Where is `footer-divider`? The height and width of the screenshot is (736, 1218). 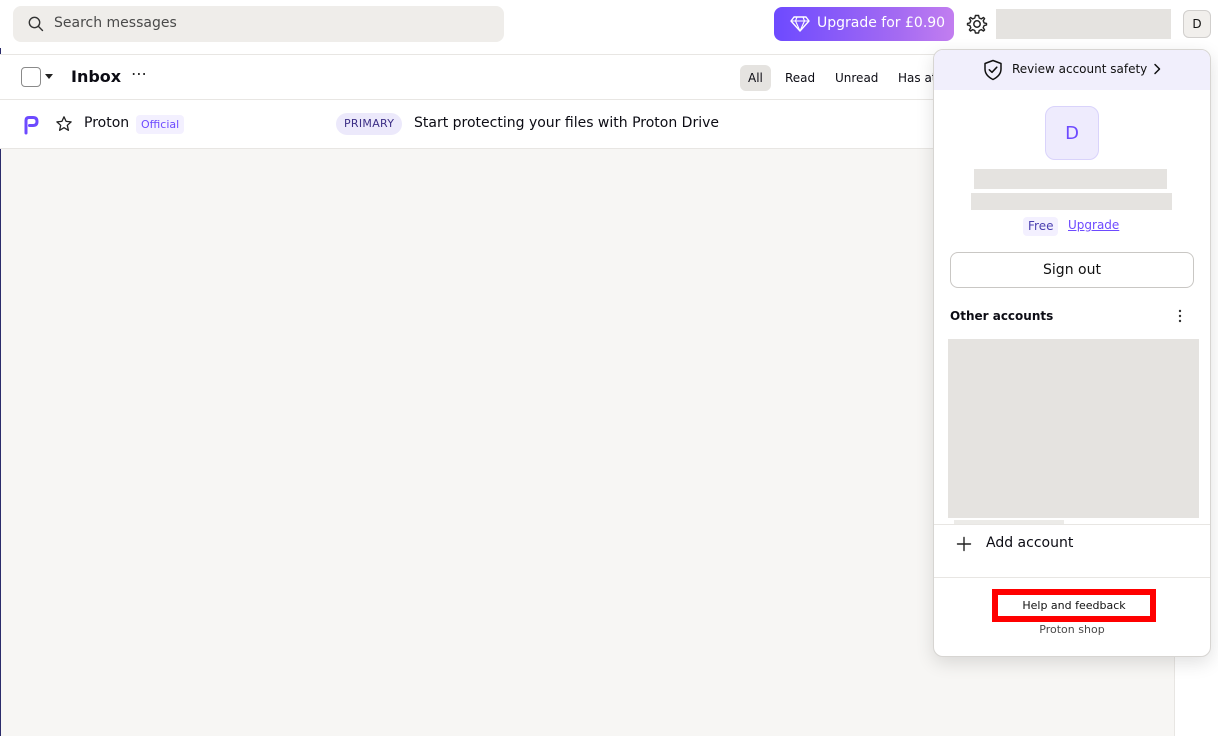
footer-divider is located at coordinates (1072, 577).